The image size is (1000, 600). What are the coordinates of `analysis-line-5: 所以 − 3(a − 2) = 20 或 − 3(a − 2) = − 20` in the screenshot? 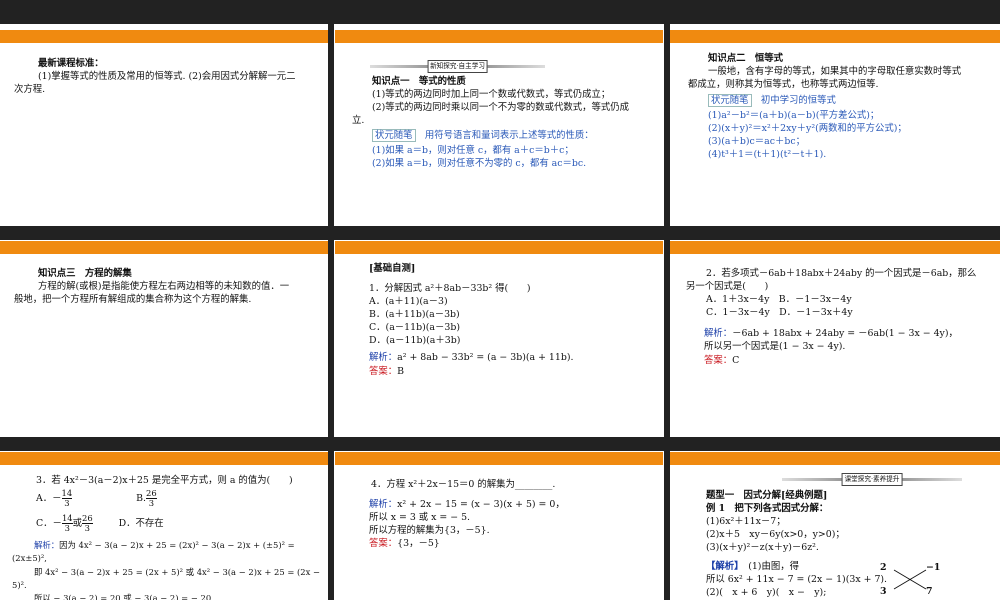 It's located at (123, 596).